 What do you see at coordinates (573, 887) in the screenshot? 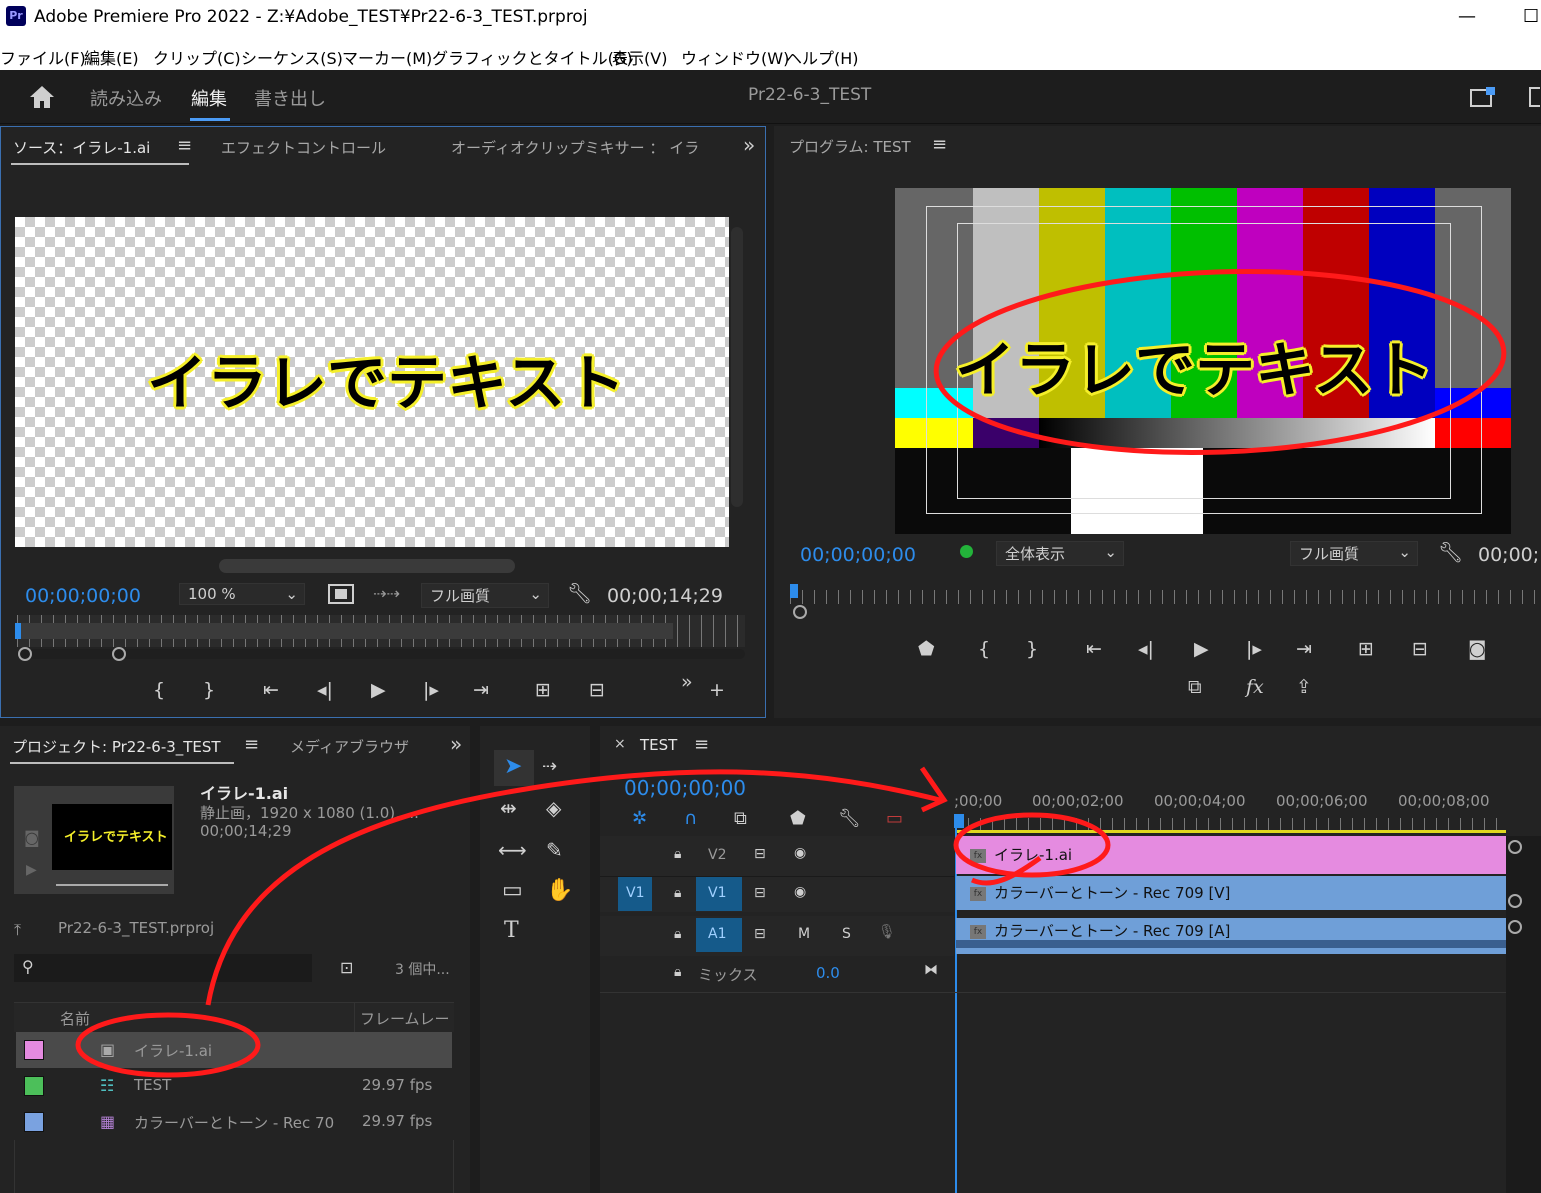
I see `annotation-arrow-curve` at bounding box center [573, 887].